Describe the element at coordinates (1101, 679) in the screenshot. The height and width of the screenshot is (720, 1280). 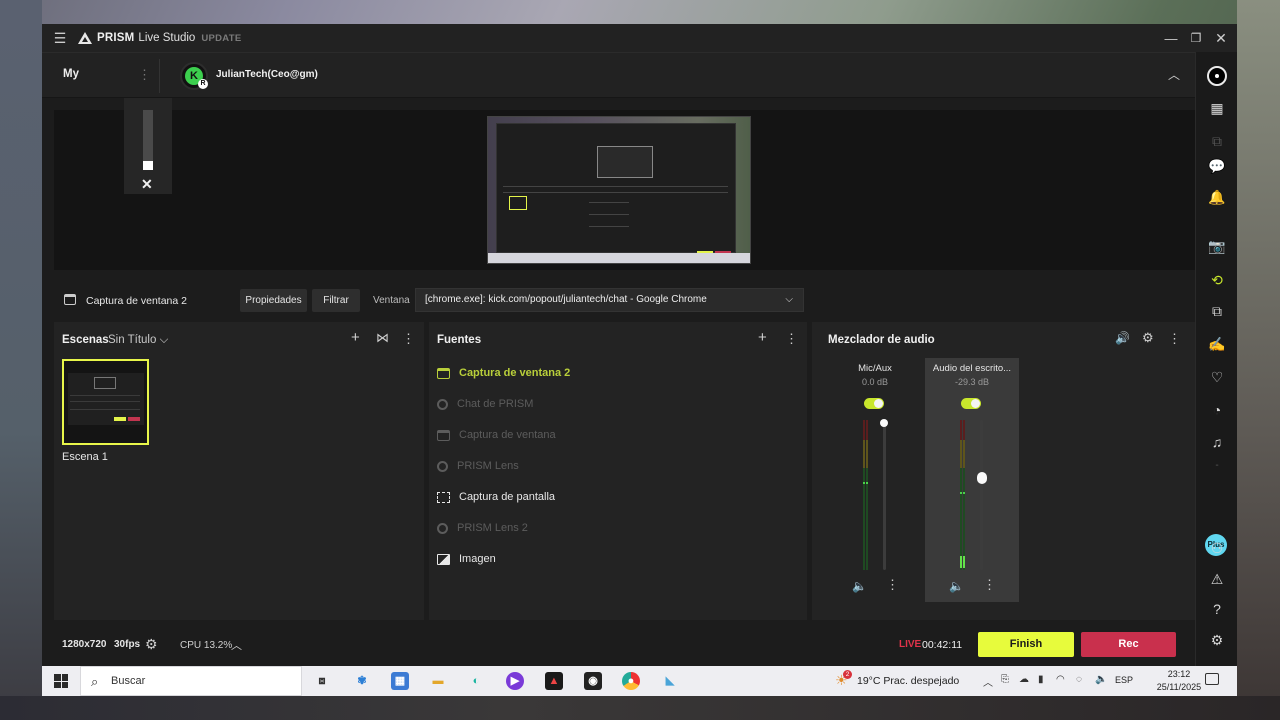
I see `volume-icon: 🔈` at that location.